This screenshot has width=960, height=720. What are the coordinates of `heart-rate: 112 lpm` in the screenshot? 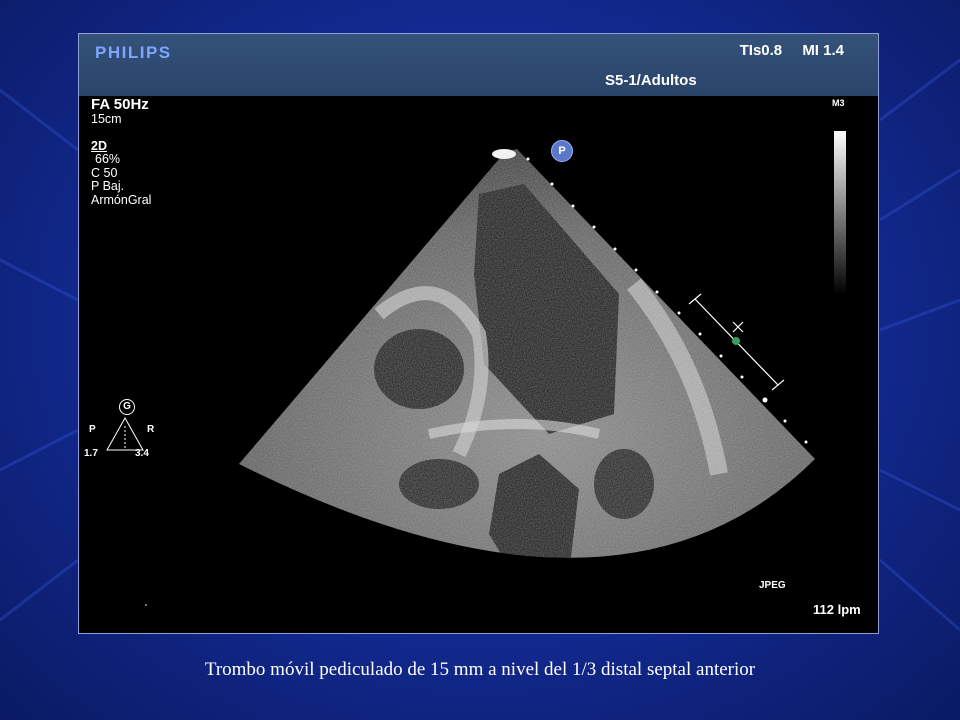 It's located at (837, 609).